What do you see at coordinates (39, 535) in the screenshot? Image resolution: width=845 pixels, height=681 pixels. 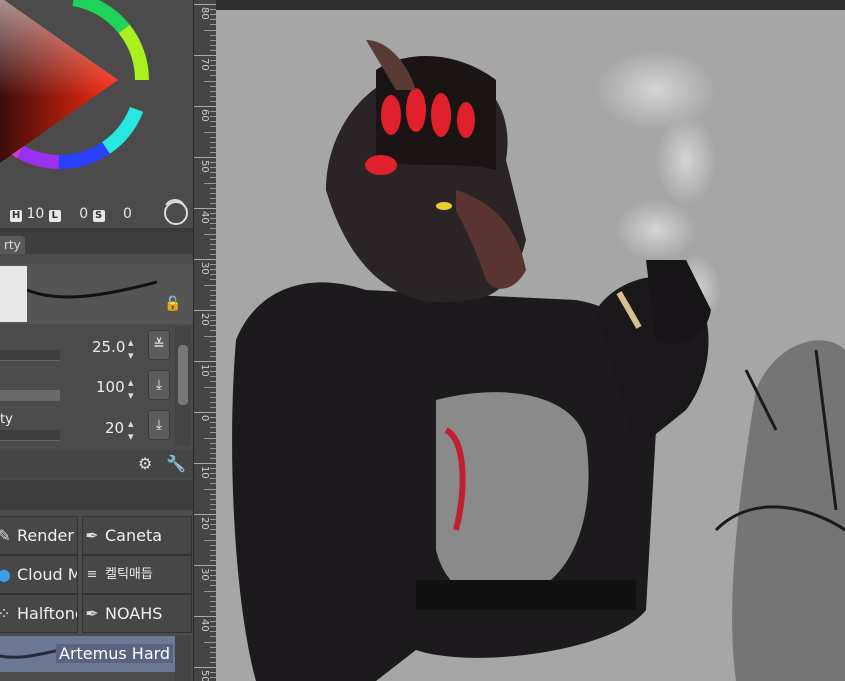 I see `brush-item-render: ✎Render` at bounding box center [39, 535].